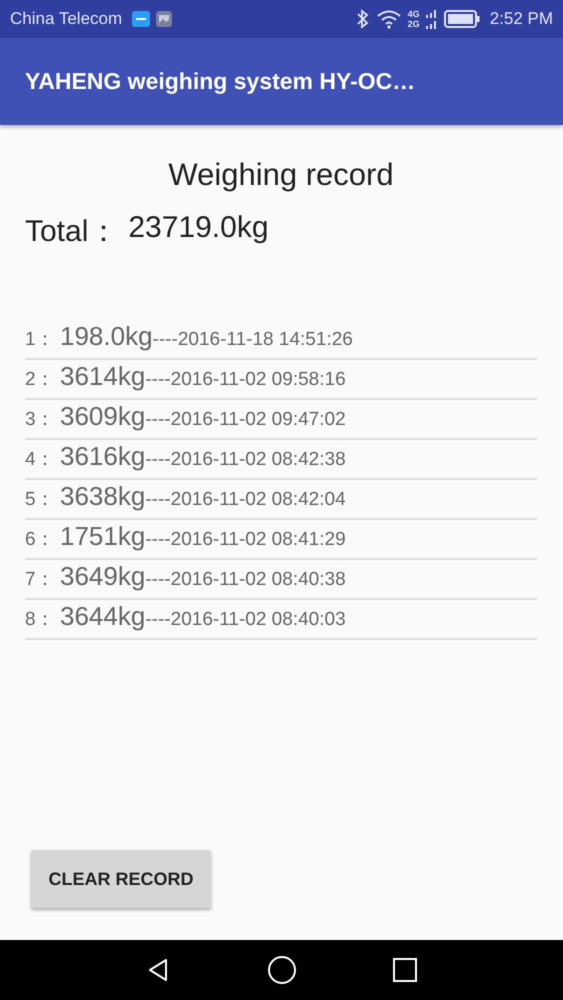 The height and width of the screenshot is (1000, 563). What do you see at coordinates (462, 19) in the screenshot?
I see `battery-icon` at bounding box center [462, 19].